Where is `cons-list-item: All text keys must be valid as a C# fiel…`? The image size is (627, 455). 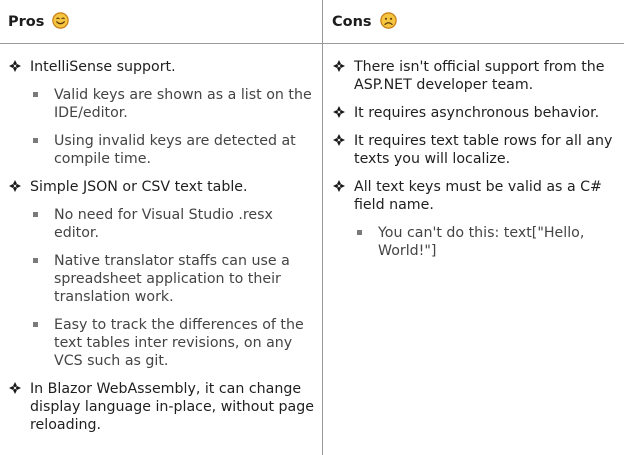
cons-list-item: All text keys must be valid as a C# fiel… is located at coordinates (474, 196).